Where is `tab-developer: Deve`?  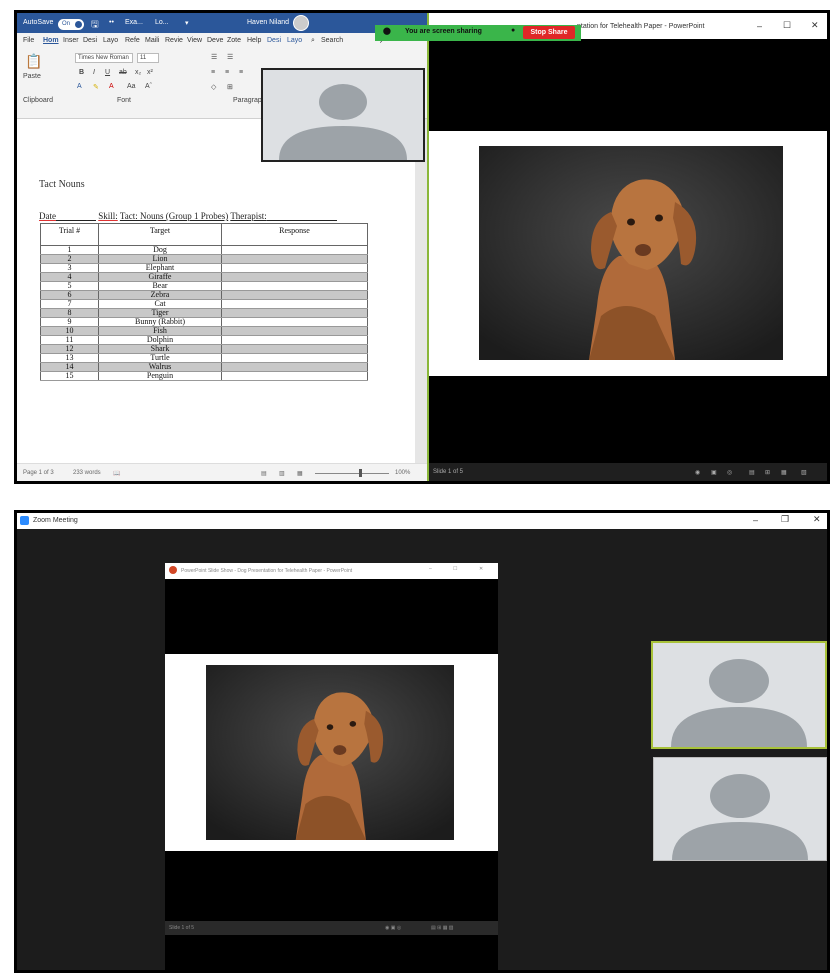
tab-developer: Deve is located at coordinates (215, 40).